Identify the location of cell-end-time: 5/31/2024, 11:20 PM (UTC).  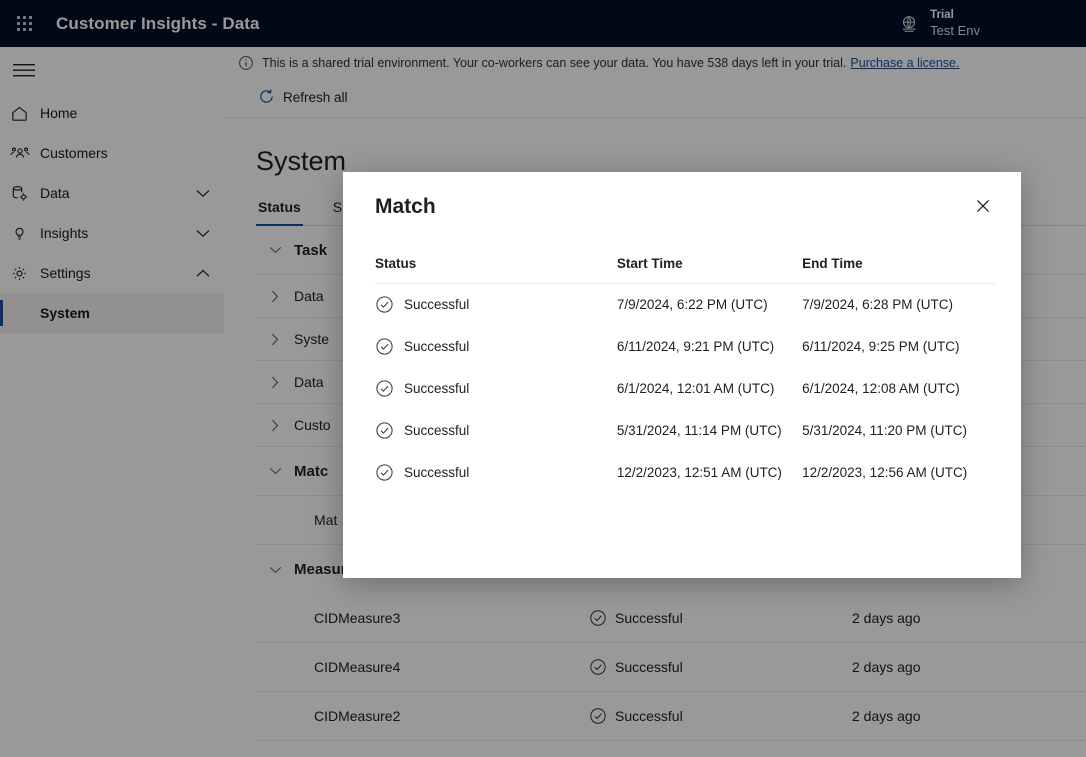
(884, 430).